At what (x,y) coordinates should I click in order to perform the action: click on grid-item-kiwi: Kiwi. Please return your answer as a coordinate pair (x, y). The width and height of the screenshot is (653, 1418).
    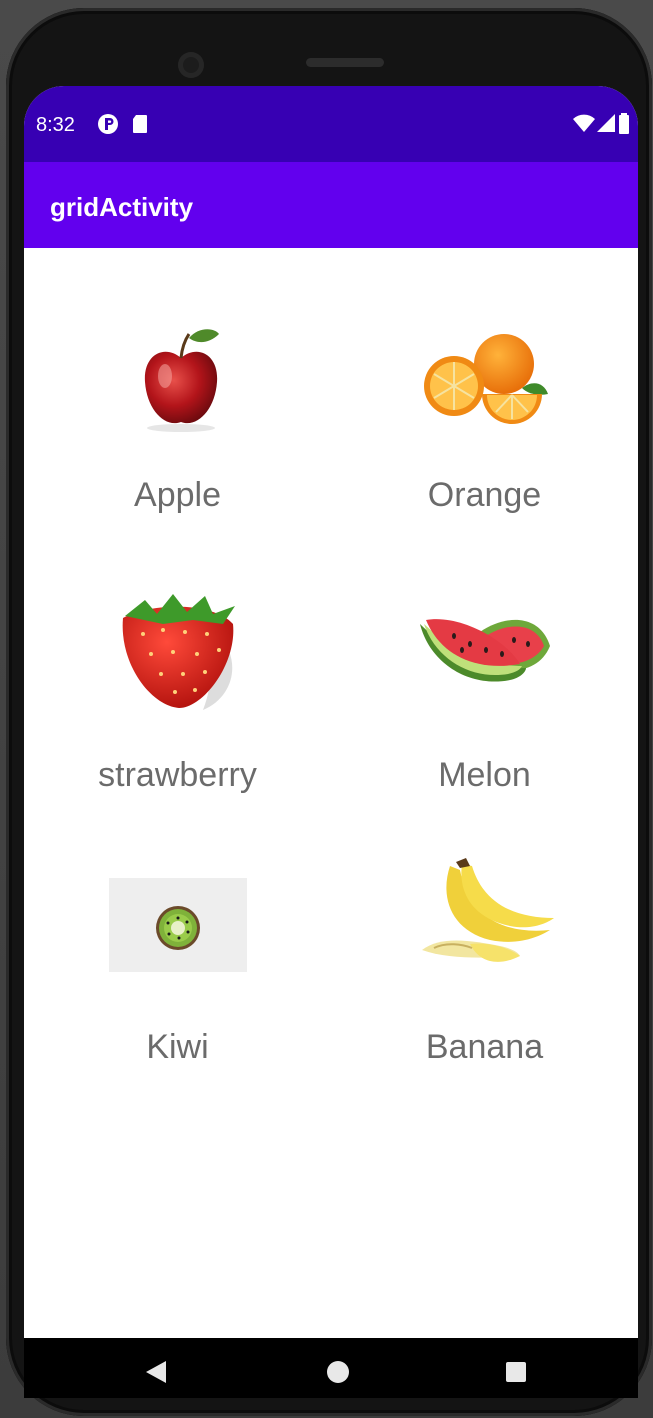
    Looking at the image, I should click on (177, 941).